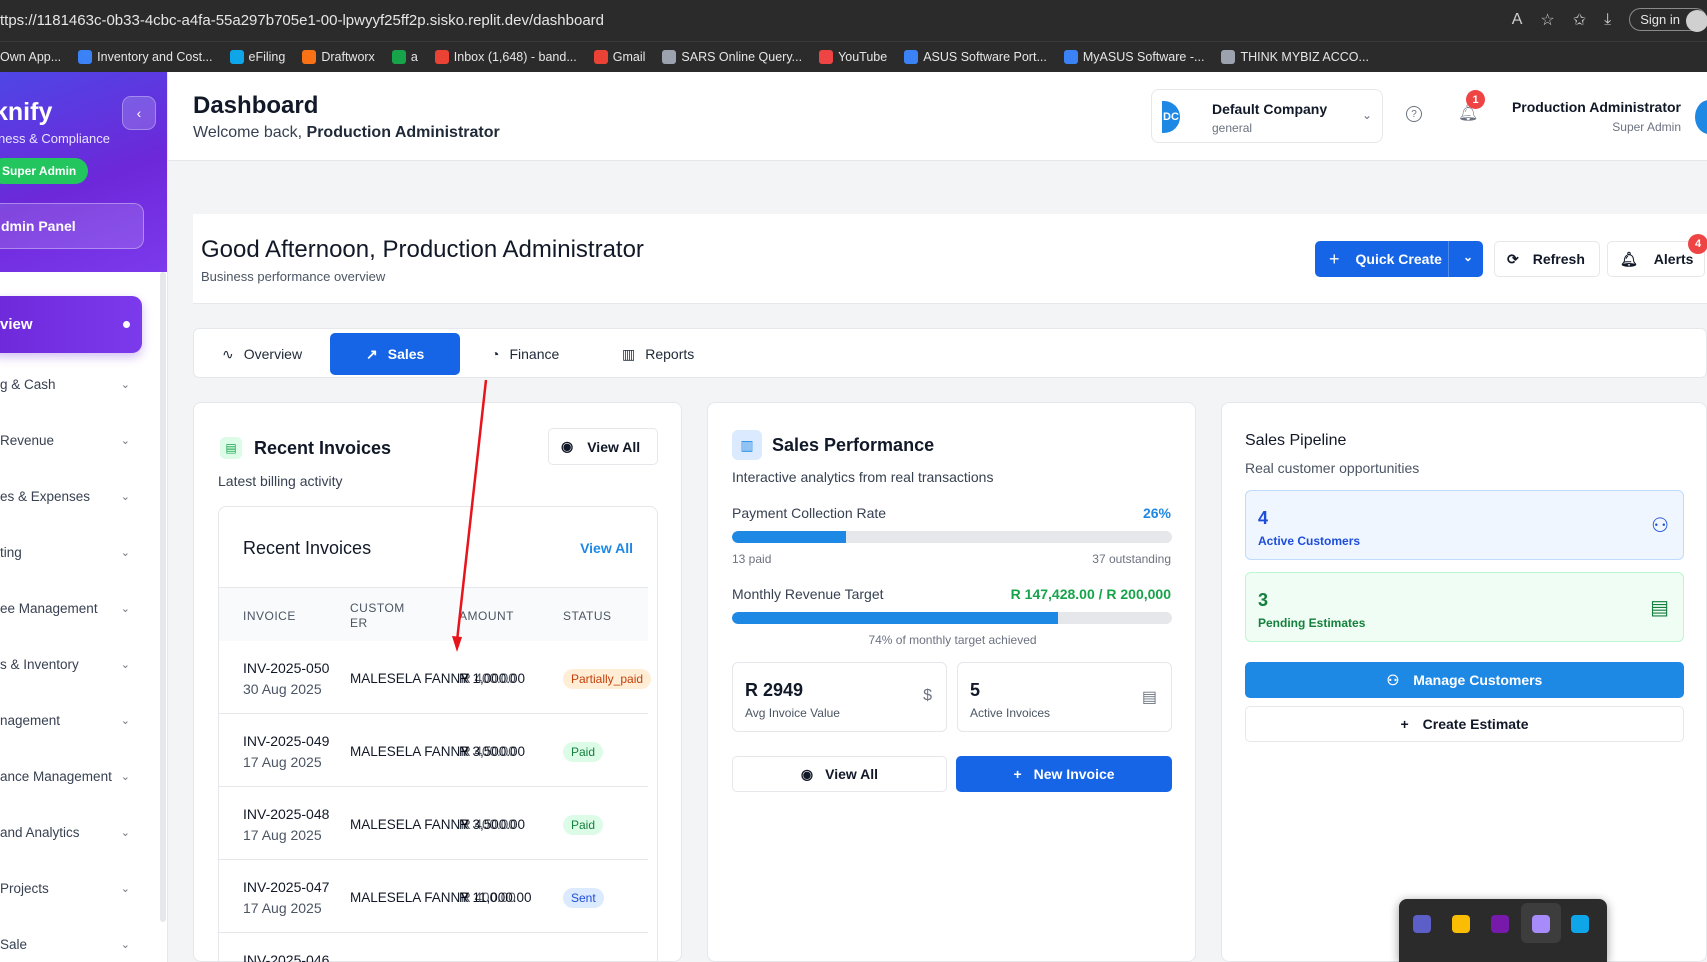  Describe the element at coordinates (839, 774) in the screenshot. I see `view-all-sales-button: ◉ View All` at that location.